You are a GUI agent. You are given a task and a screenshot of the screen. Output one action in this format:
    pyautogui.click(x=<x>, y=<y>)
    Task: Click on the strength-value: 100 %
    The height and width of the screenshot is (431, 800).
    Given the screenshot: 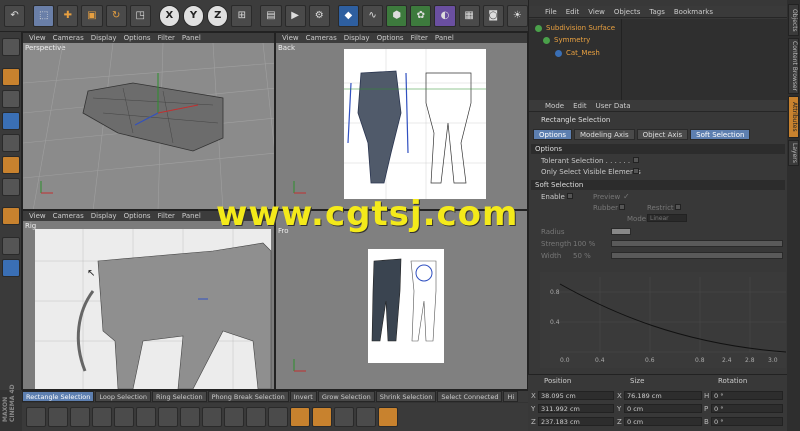 What is the action you would take?
    pyautogui.click(x=584, y=244)
    